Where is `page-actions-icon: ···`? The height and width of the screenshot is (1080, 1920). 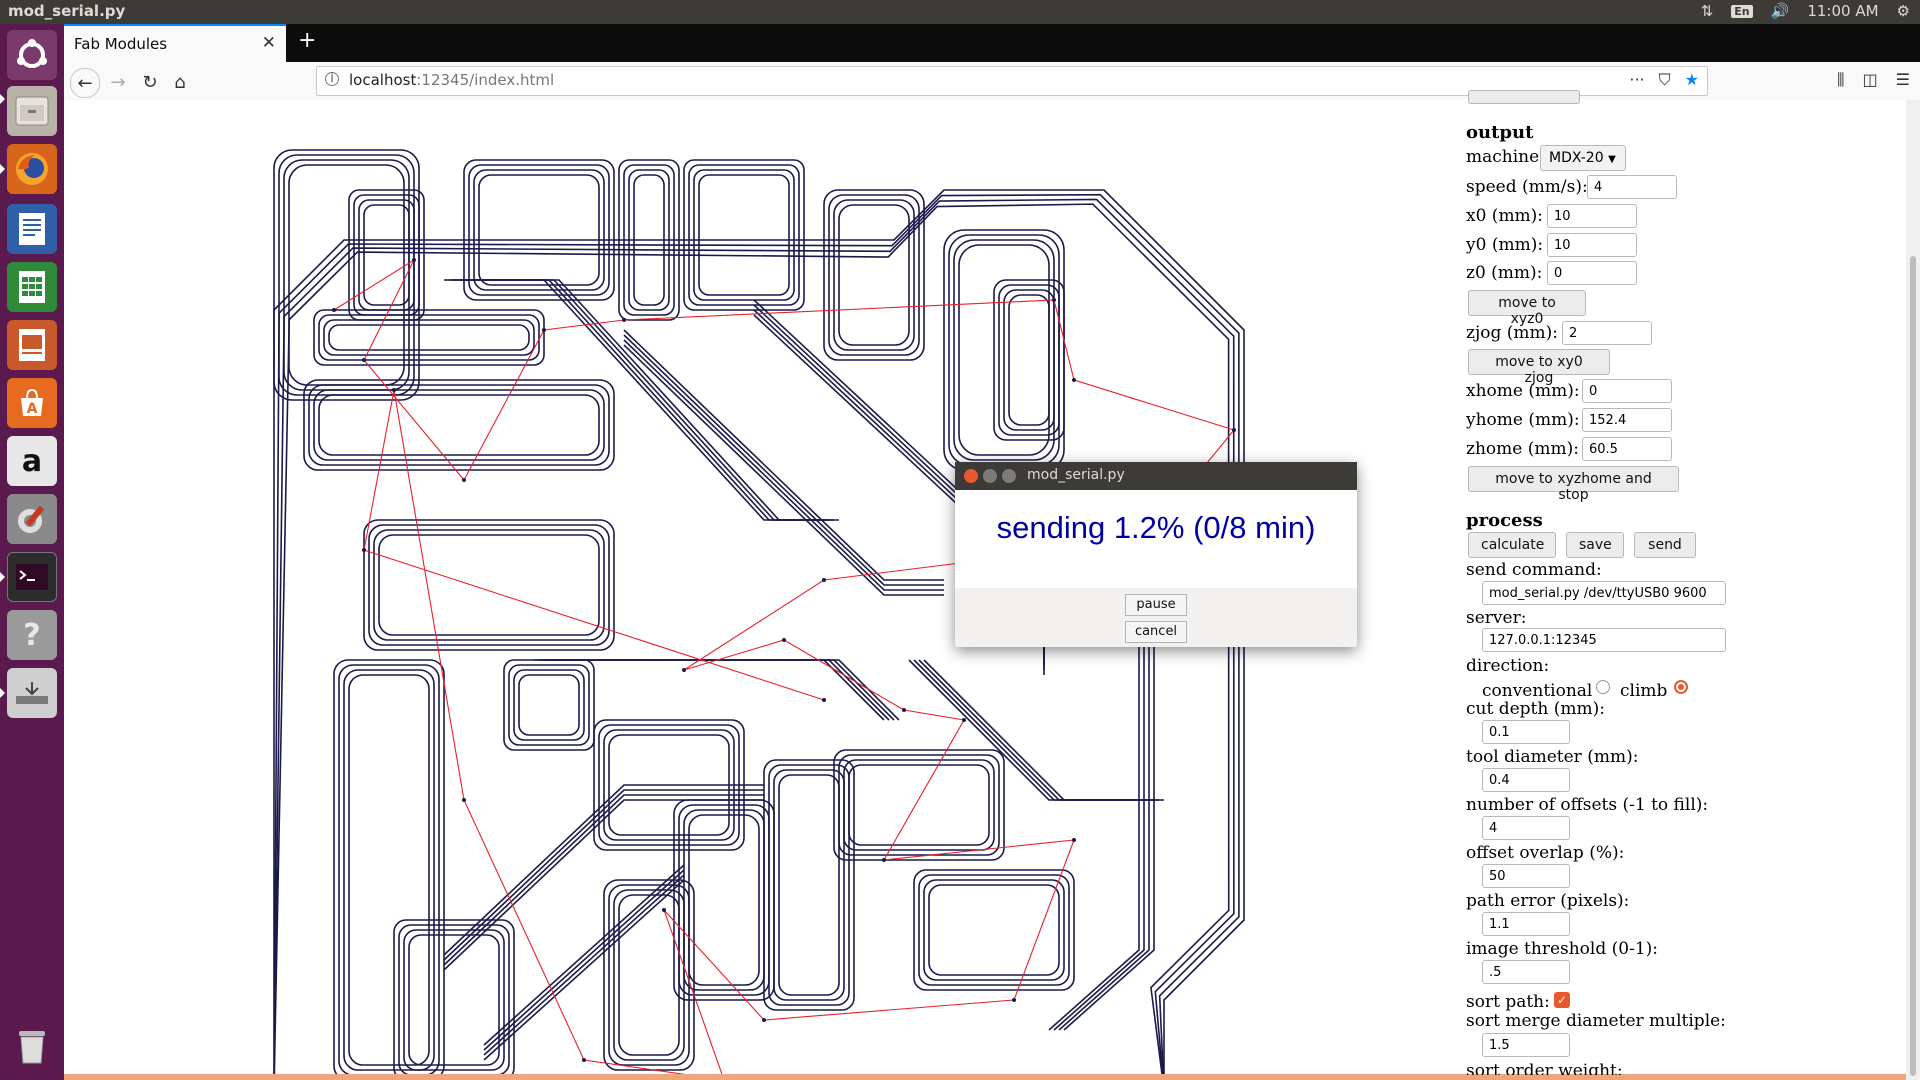 page-actions-icon: ··· is located at coordinates (1636, 80).